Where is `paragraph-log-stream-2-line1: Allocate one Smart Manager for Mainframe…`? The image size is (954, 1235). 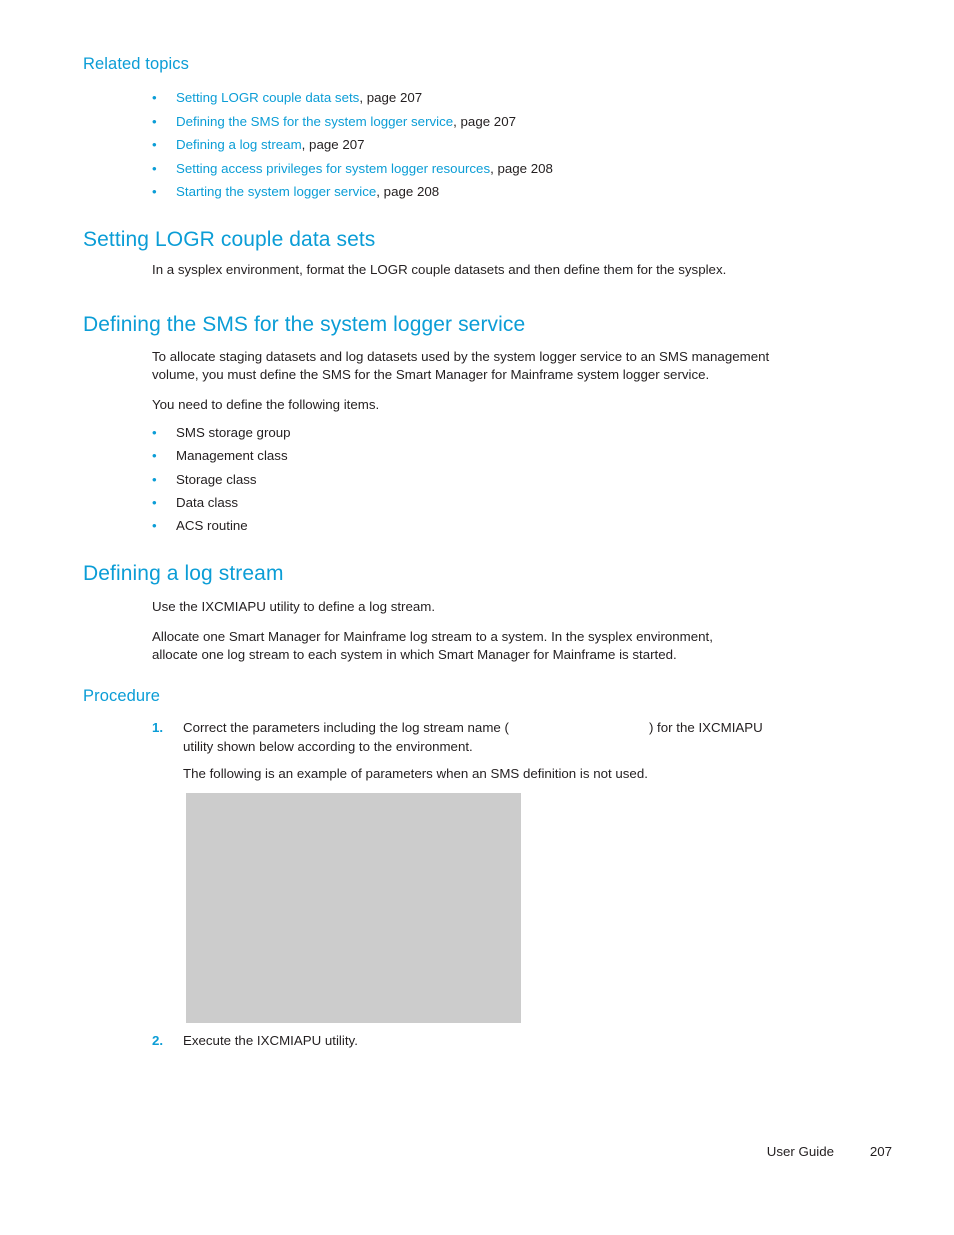 paragraph-log-stream-2-line1: Allocate one Smart Manager for Mainframe… is located at coordinates (432, 636).